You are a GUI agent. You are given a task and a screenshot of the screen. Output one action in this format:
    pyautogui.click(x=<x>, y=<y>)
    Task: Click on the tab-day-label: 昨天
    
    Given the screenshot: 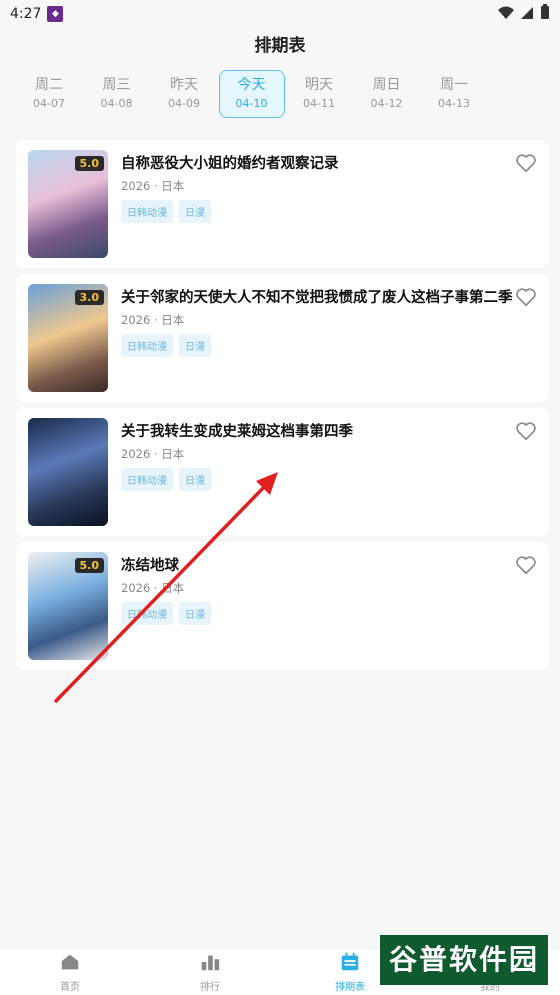 What is the action you would take?
    pyautogui.click(x=184, y=85)
    